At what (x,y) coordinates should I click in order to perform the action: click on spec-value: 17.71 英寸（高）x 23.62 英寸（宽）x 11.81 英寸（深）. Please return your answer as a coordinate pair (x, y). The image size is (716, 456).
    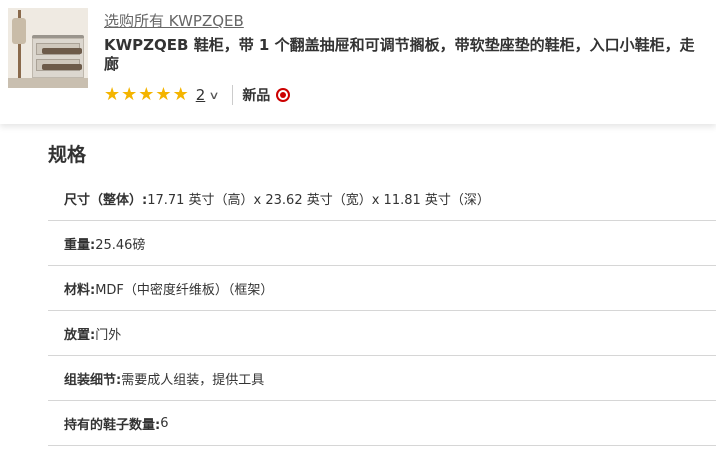
    Looking at the image, I should click on (318, 200).